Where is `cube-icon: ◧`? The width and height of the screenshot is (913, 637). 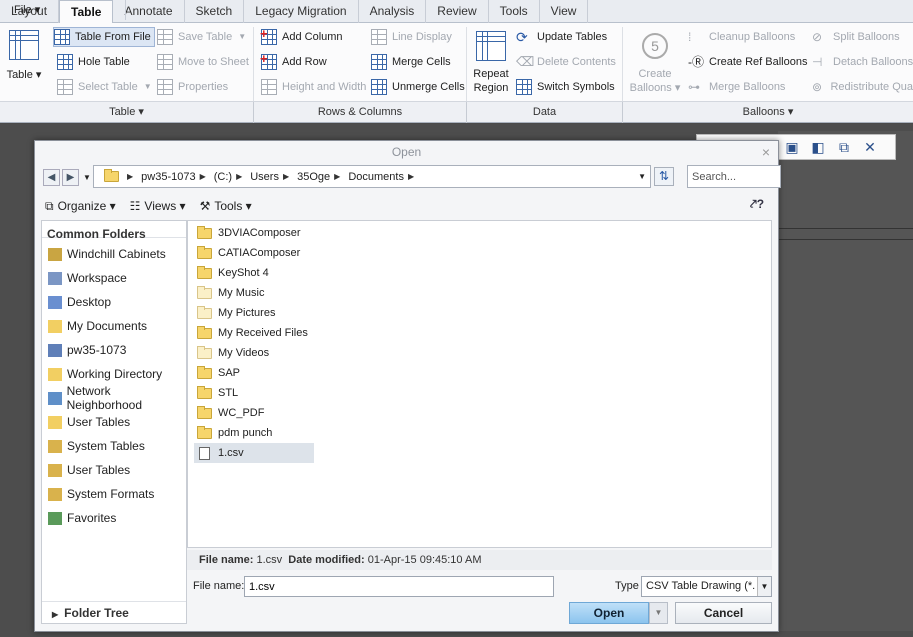 cube-icon: ◧ is located at coordinates (818, 147).